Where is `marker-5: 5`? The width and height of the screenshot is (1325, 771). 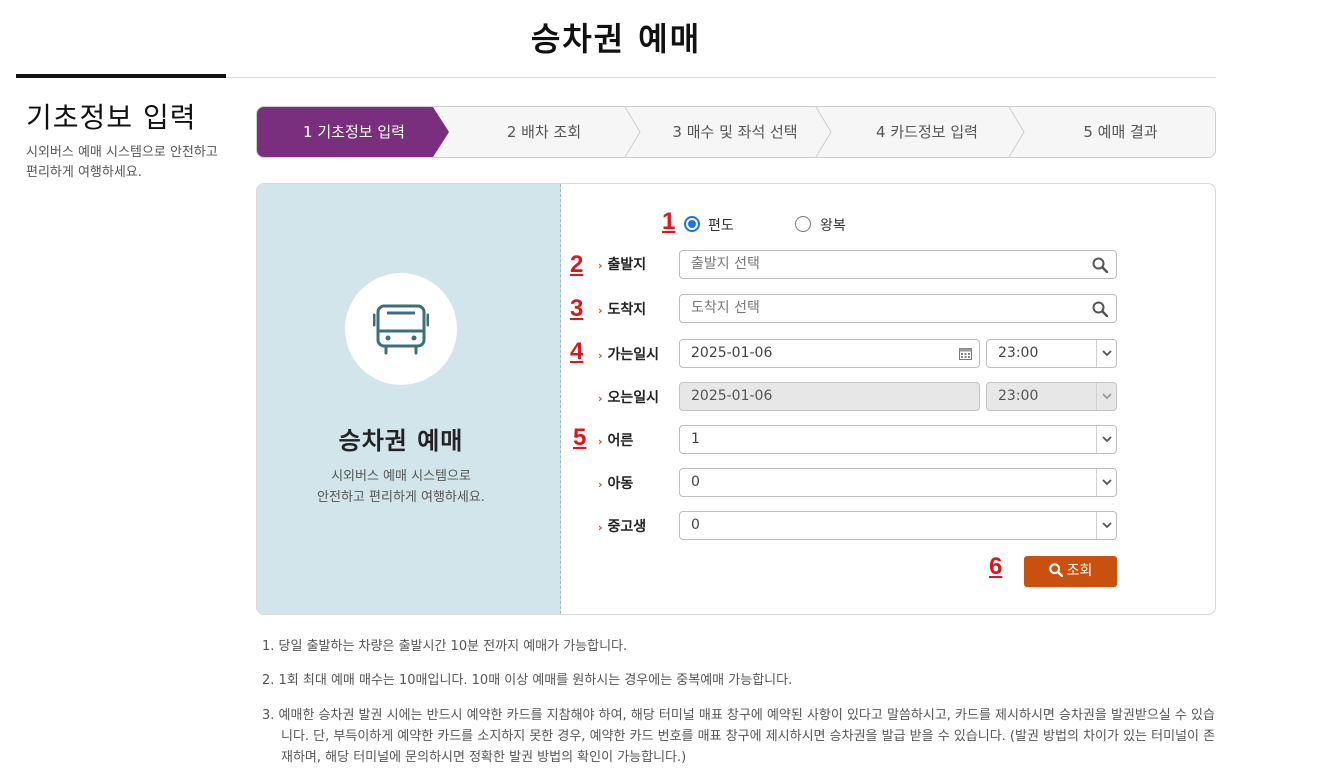 marker-5: 5 is located at coordinates (580, 437).